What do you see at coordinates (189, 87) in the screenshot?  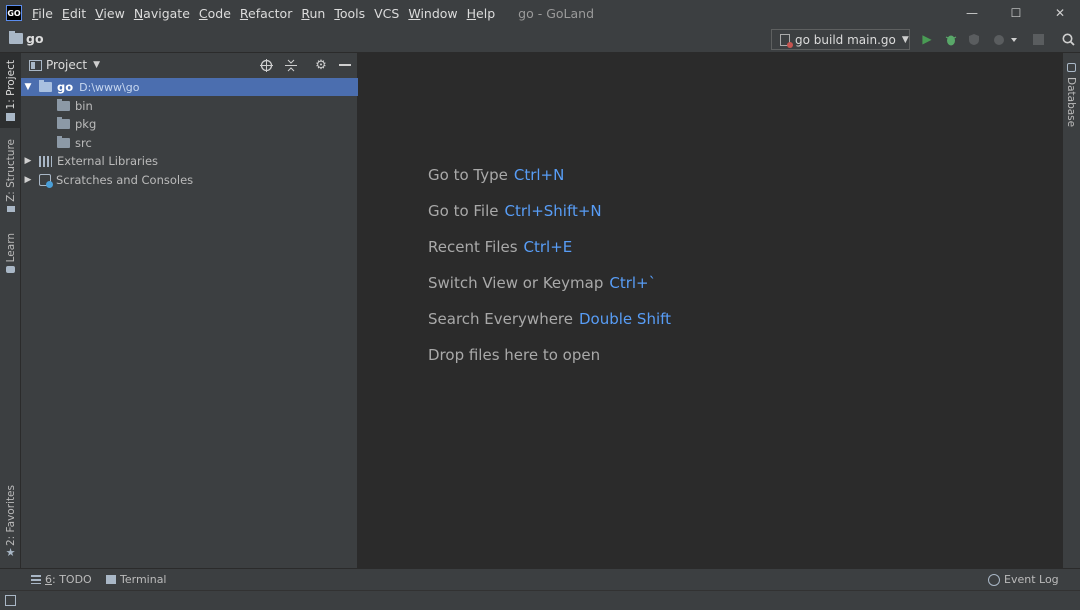 I see `tree-root-go: ▼ go D:\www\go` at bounding box center [189, 87].